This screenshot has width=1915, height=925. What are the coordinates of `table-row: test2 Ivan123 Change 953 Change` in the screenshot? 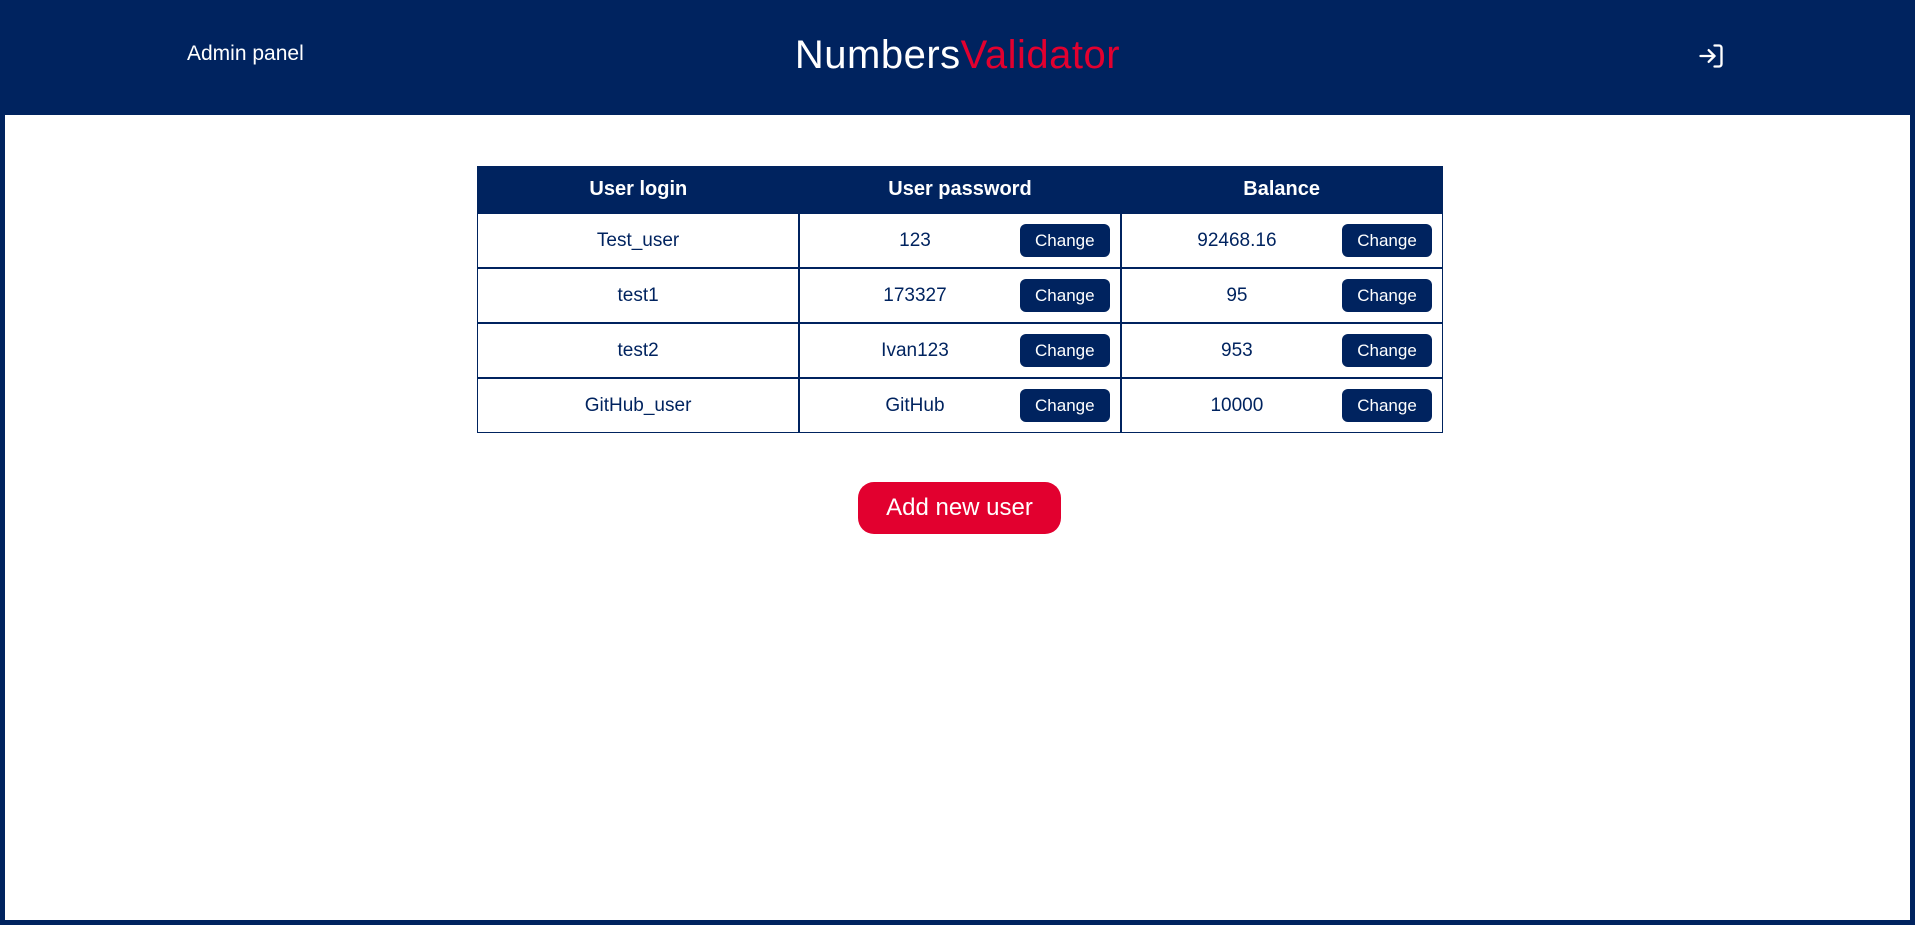 It's located at (960, 350).